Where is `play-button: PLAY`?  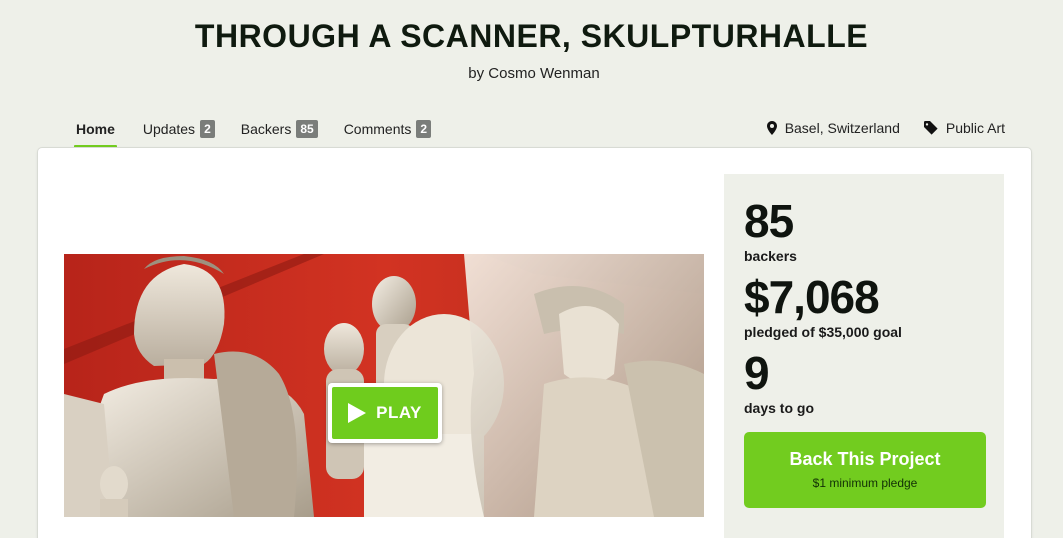 play-button: PLAY is located at coordinates (385, 413).